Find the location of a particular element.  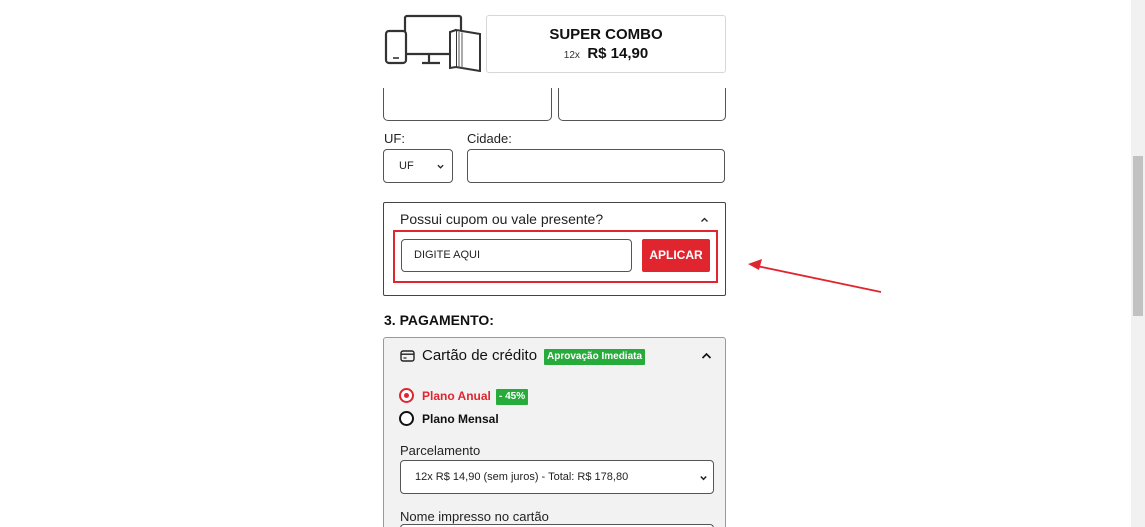

payment-section-title: 3. PAGAMENTO: is located at coordinates (439, 320).